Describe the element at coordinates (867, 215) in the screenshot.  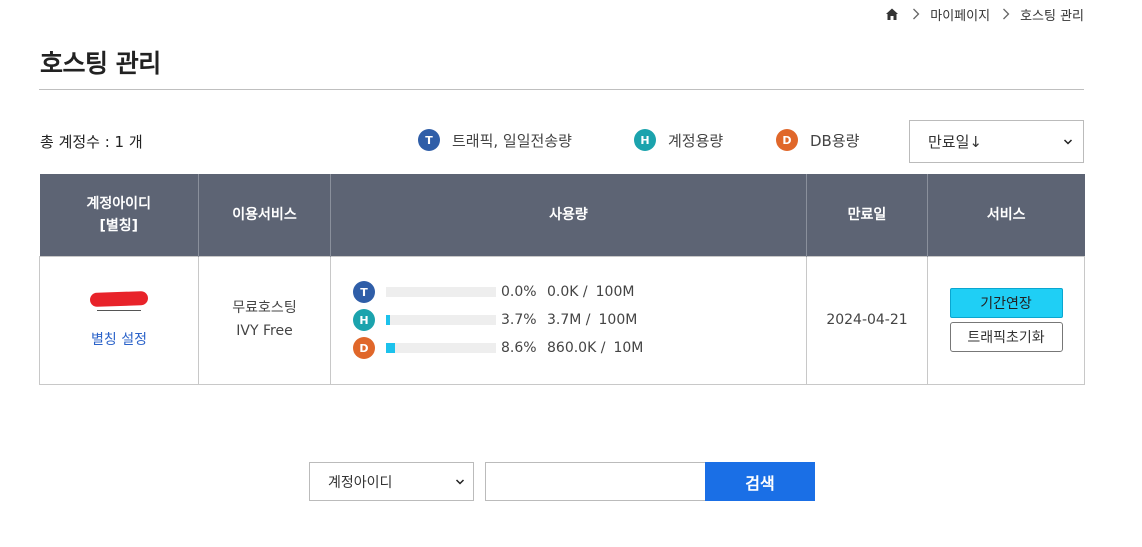
I see `col-expiry: 만료일` at that location.